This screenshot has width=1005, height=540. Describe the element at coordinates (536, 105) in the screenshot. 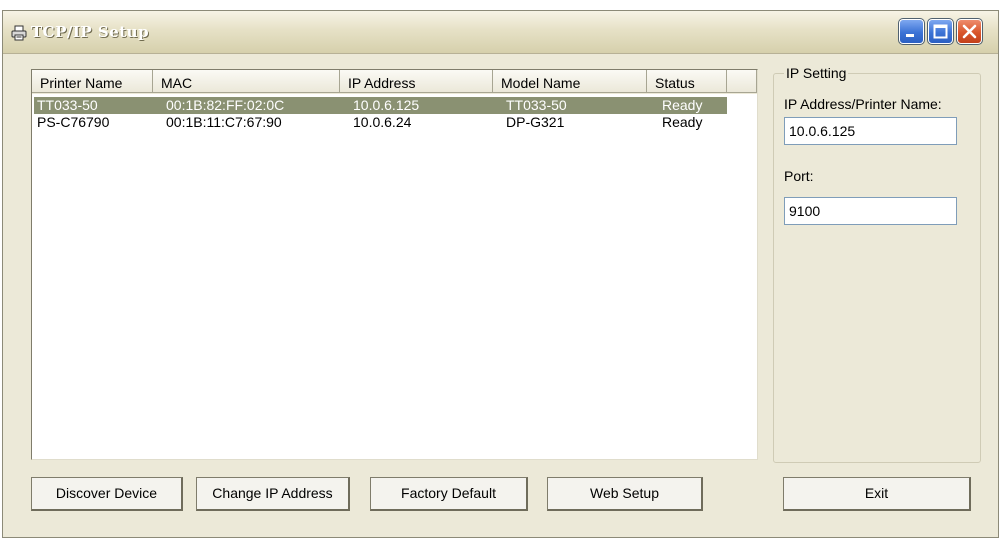

I see `cell-model-name: TT033-50` at that location.